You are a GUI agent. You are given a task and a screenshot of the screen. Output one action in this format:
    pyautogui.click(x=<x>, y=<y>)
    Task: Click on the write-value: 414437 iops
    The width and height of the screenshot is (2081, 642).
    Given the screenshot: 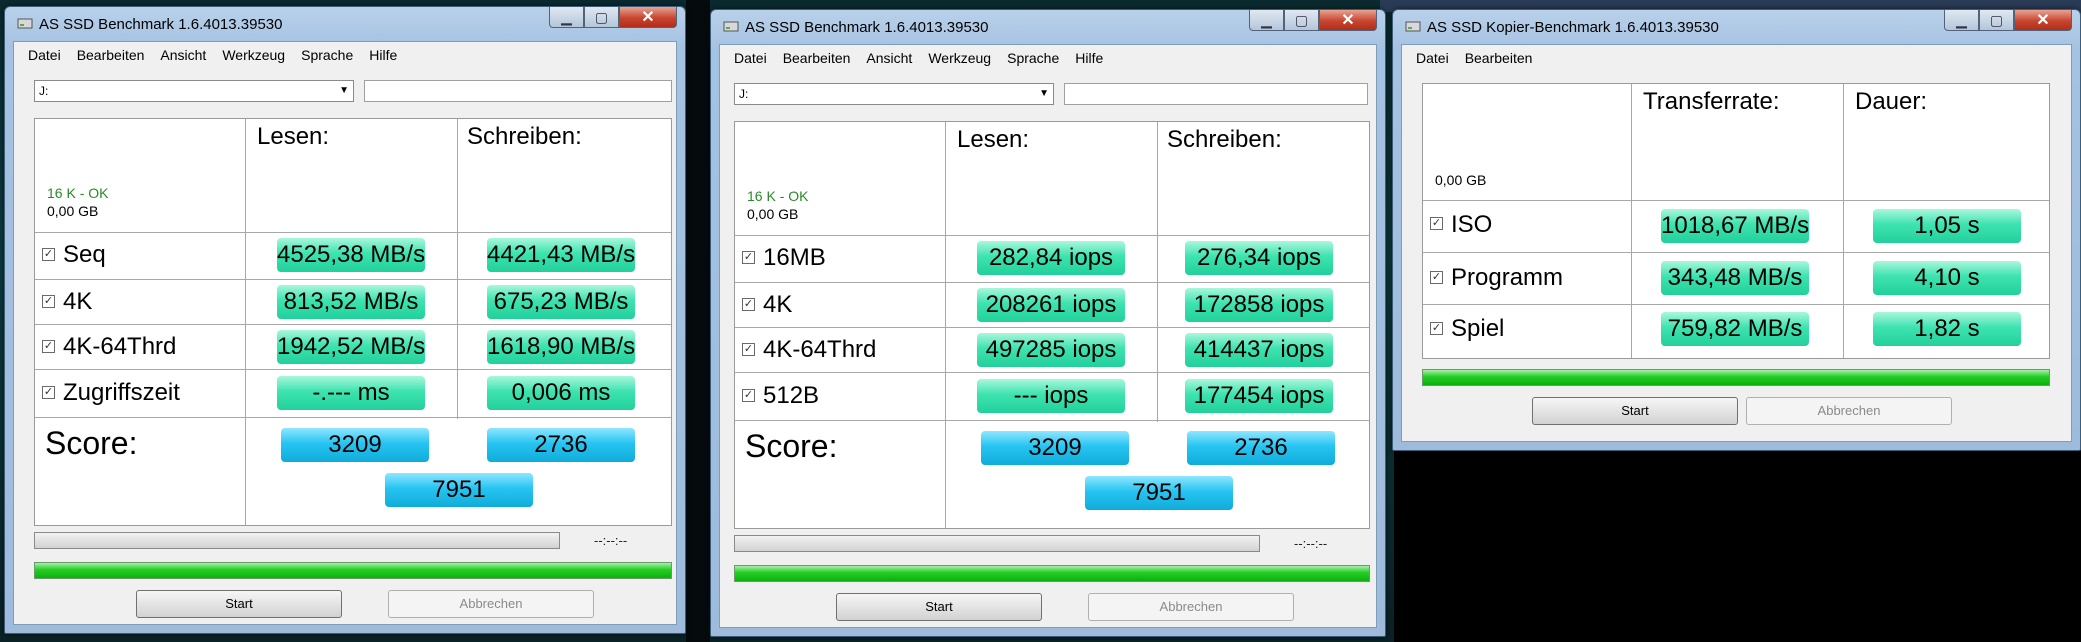 What is the action you would take?
    pyautogui.click(x=1259, y=350)
    